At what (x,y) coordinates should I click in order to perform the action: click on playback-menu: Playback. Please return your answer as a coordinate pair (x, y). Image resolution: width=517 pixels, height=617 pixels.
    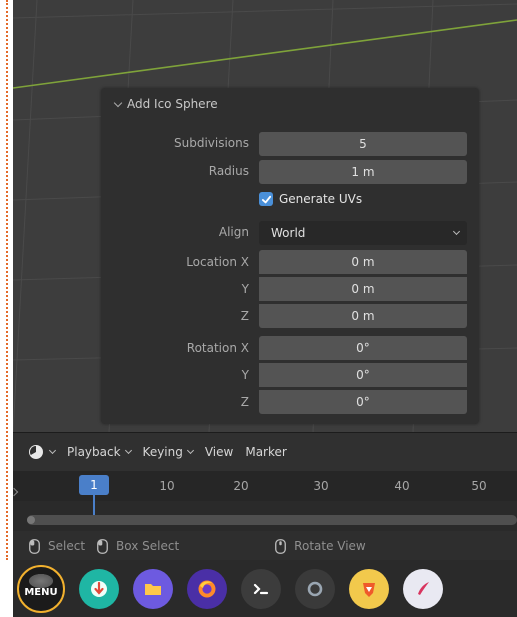
    Looking at the image, I should click on (99, 452).